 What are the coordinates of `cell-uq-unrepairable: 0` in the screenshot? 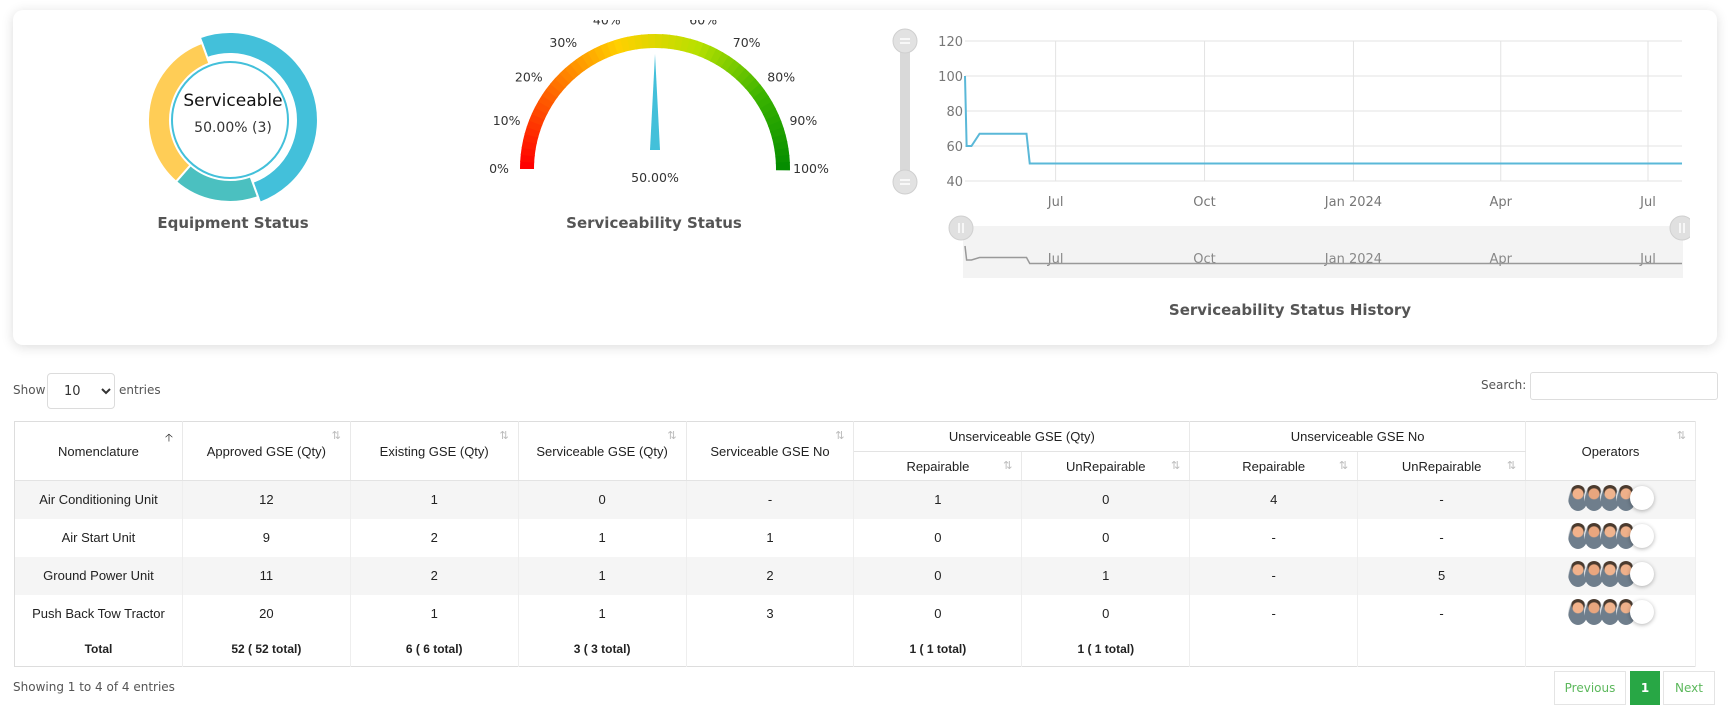 It's located at (1106, 537).